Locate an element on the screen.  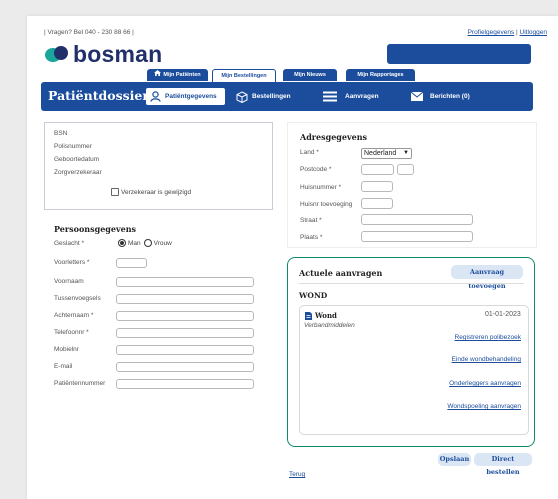
account-links: Profielgegevens | Uitloggen is located at coordinates (507, 32).